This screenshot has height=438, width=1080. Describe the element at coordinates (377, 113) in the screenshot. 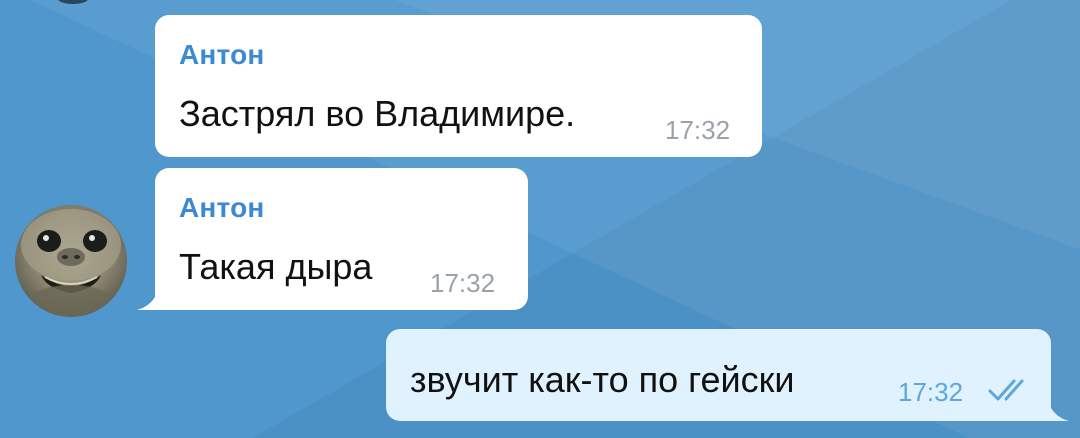

I see `message-text: Застрял во Владимире.` at that location.